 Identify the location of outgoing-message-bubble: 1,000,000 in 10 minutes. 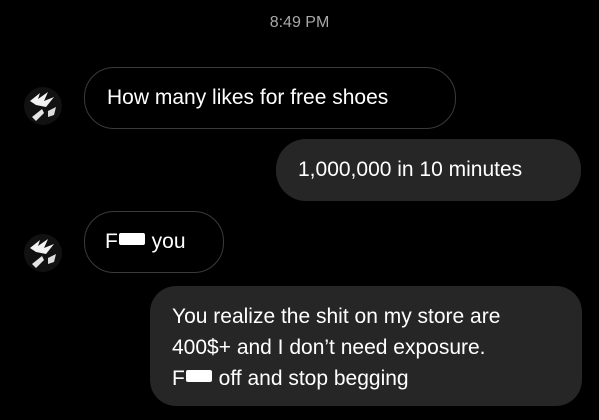
(428, 170).